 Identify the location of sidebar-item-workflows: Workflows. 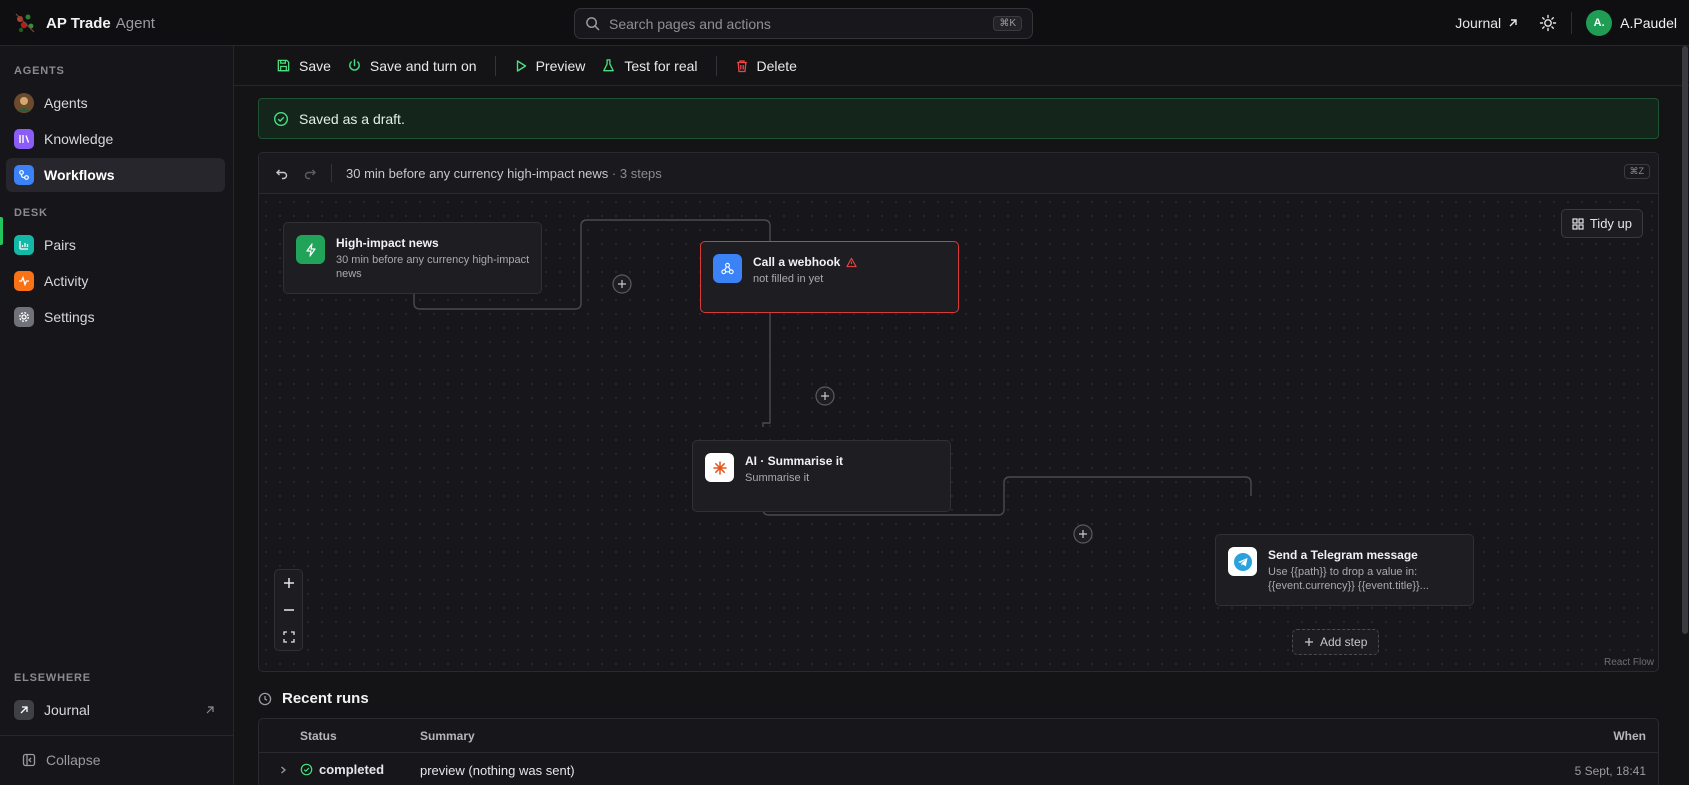
(115, 175).